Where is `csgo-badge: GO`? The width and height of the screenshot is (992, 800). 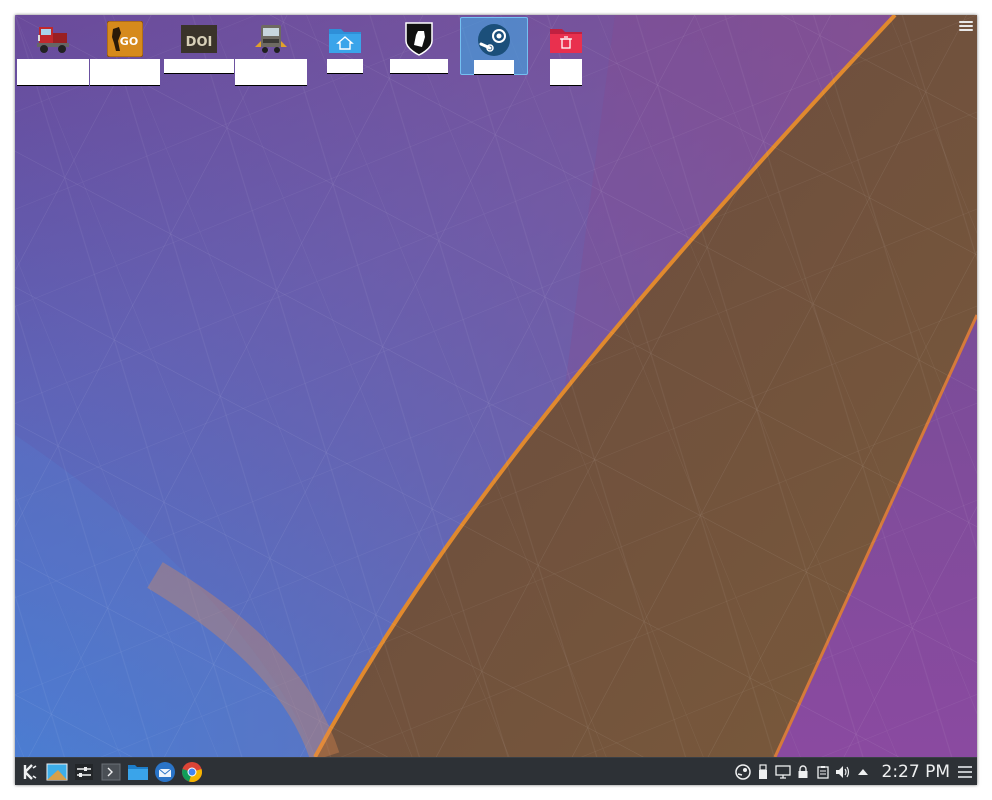 csgo-badge: GO is located at coordinates (129, 41).